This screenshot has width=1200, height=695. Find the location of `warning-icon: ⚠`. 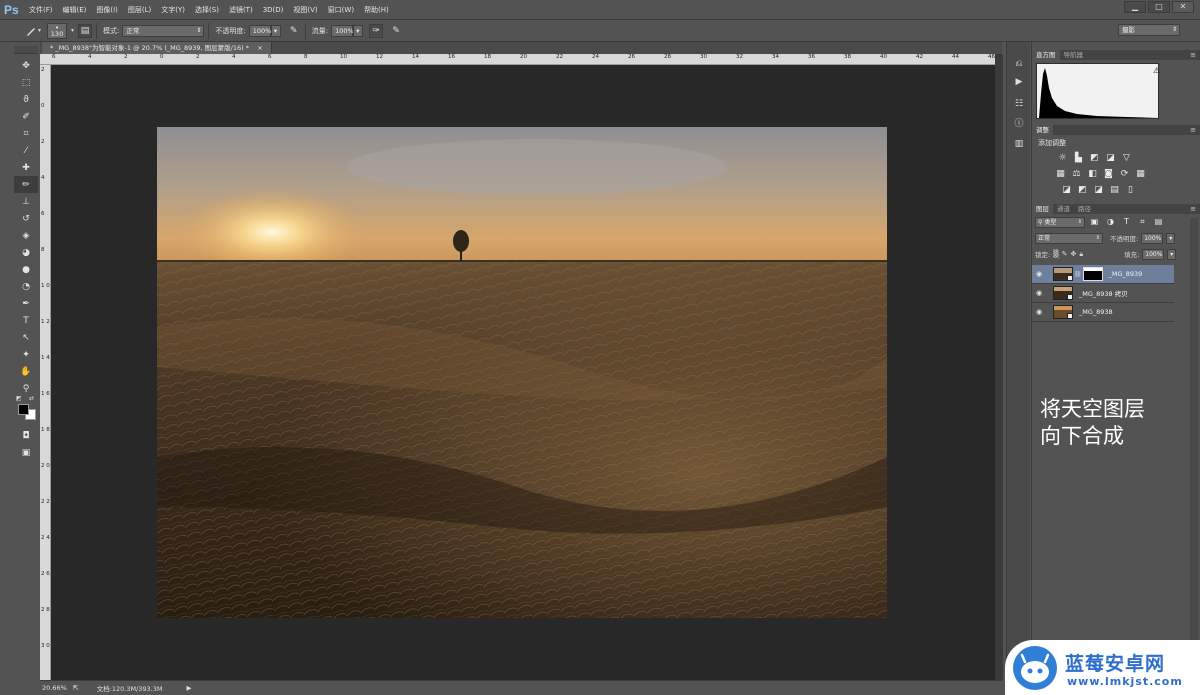

warning-icon: ⚠ is located at coordinates (1156, 70).